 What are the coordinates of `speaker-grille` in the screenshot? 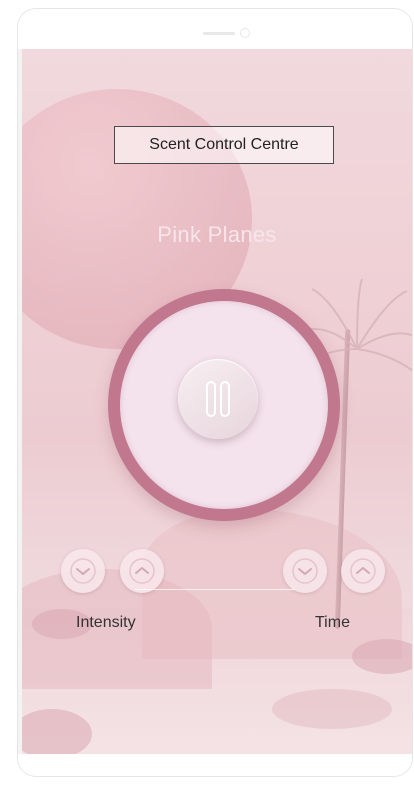 It's located at (219, 33).